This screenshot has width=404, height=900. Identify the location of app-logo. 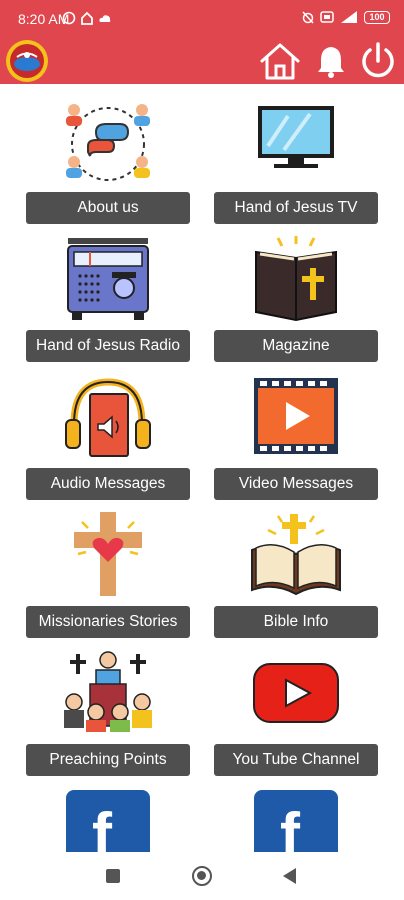
(27, 61).